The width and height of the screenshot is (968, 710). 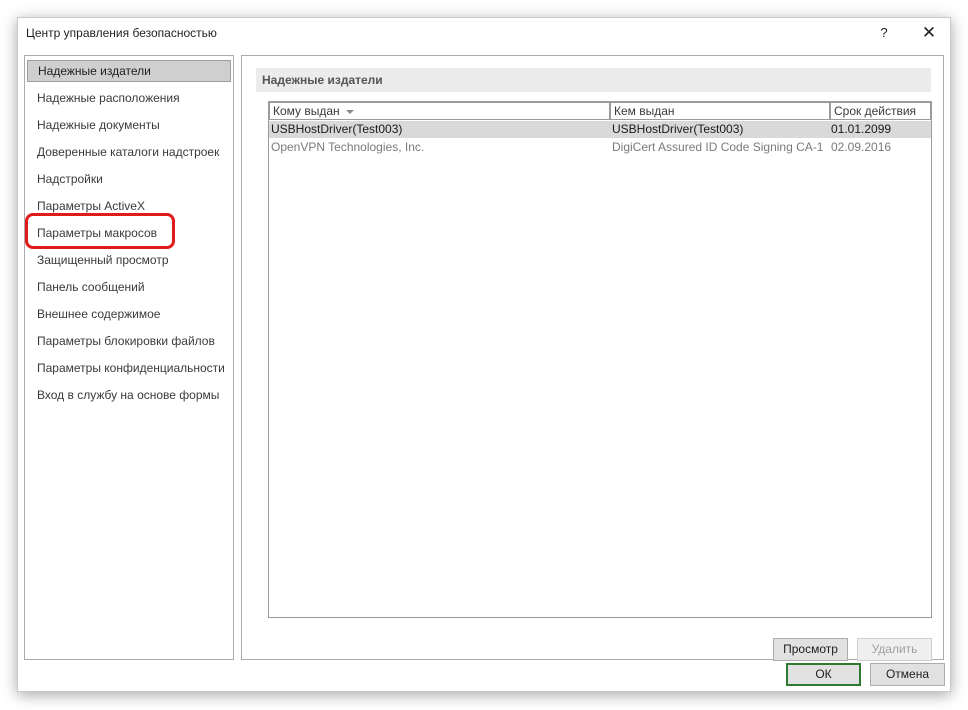 I want to click on cell-issued-to: OpenVPN Technologies, Inc., so click(x=348, y=147).